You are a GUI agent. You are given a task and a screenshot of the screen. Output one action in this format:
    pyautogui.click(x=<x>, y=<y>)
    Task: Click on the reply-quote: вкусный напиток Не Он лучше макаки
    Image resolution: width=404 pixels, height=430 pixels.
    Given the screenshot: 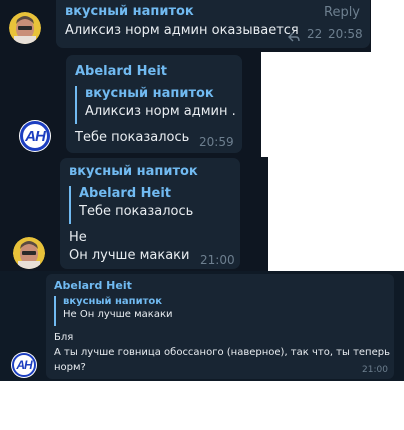 What is the action you would take?
    pyautogui.click(x=219, y=311)
    